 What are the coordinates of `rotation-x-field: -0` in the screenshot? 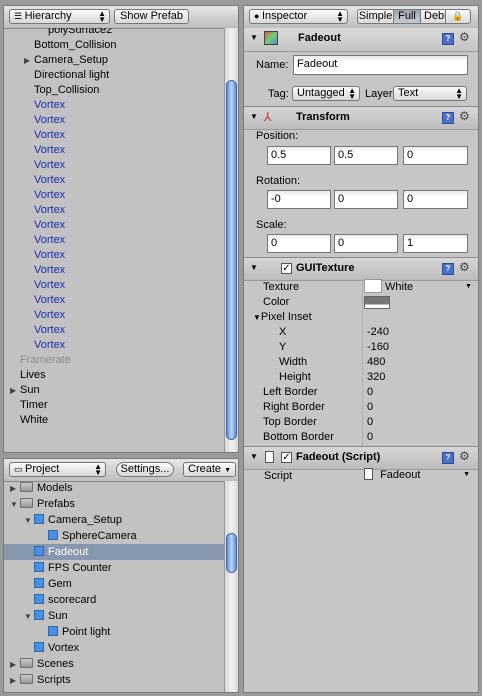 It's located at (299, 199).